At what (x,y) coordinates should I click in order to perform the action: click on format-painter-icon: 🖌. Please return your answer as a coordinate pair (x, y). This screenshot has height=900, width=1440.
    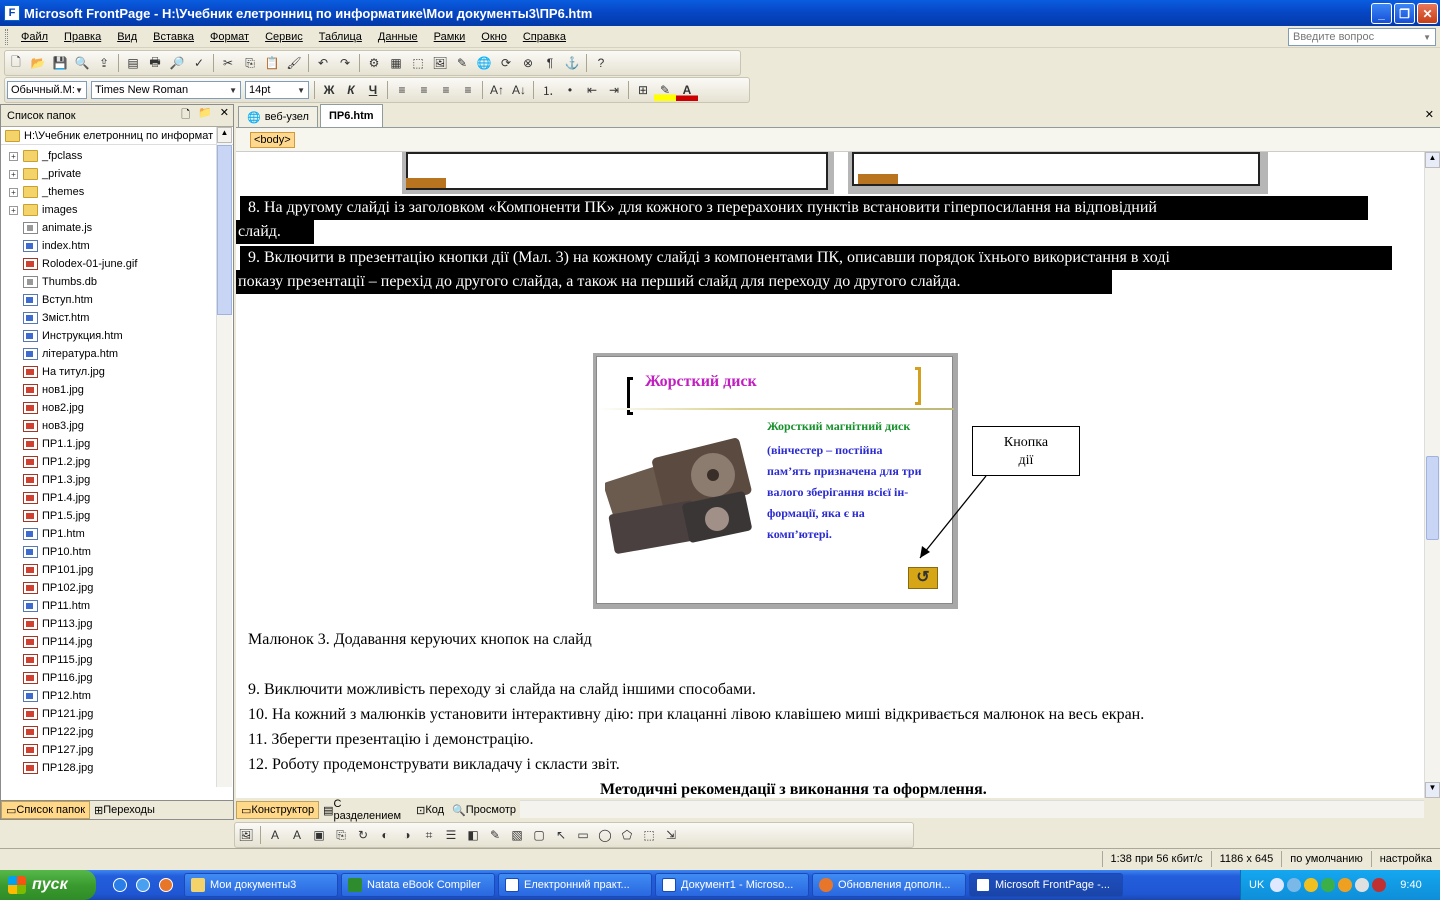
    Looking at the image, I should click on (294, 63).